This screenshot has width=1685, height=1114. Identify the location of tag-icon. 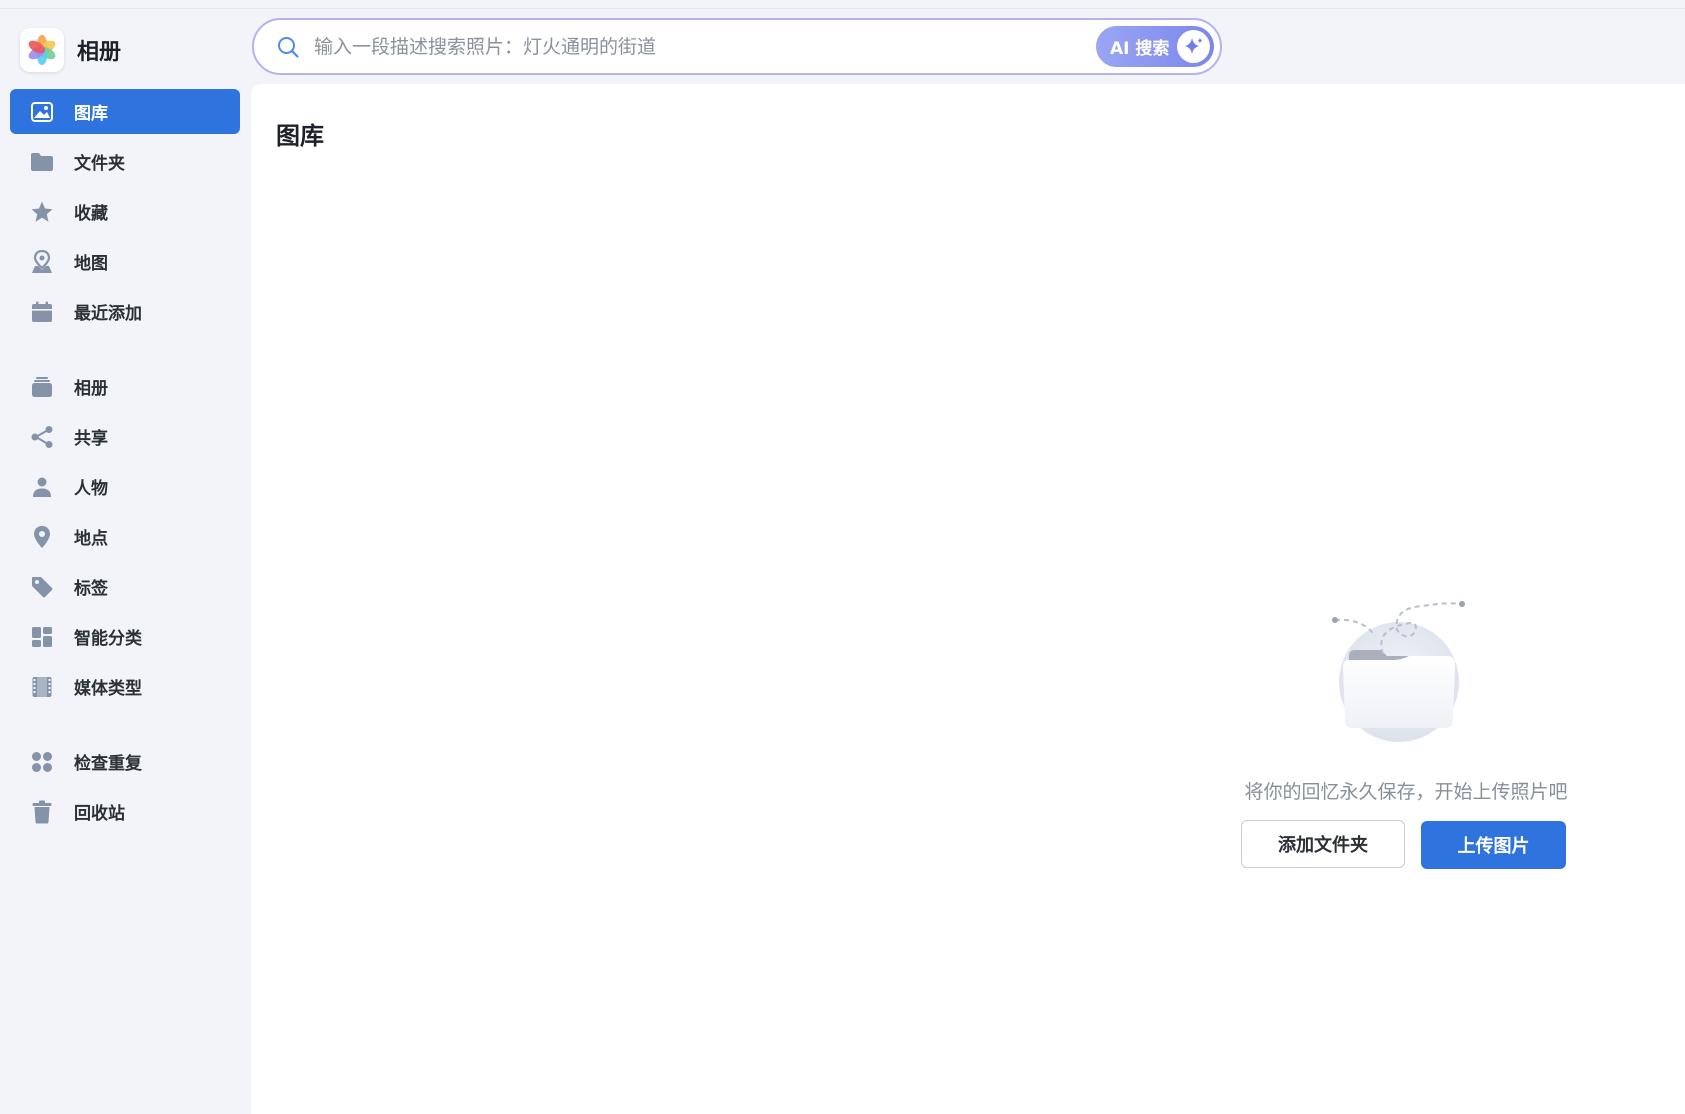
(42, 587).